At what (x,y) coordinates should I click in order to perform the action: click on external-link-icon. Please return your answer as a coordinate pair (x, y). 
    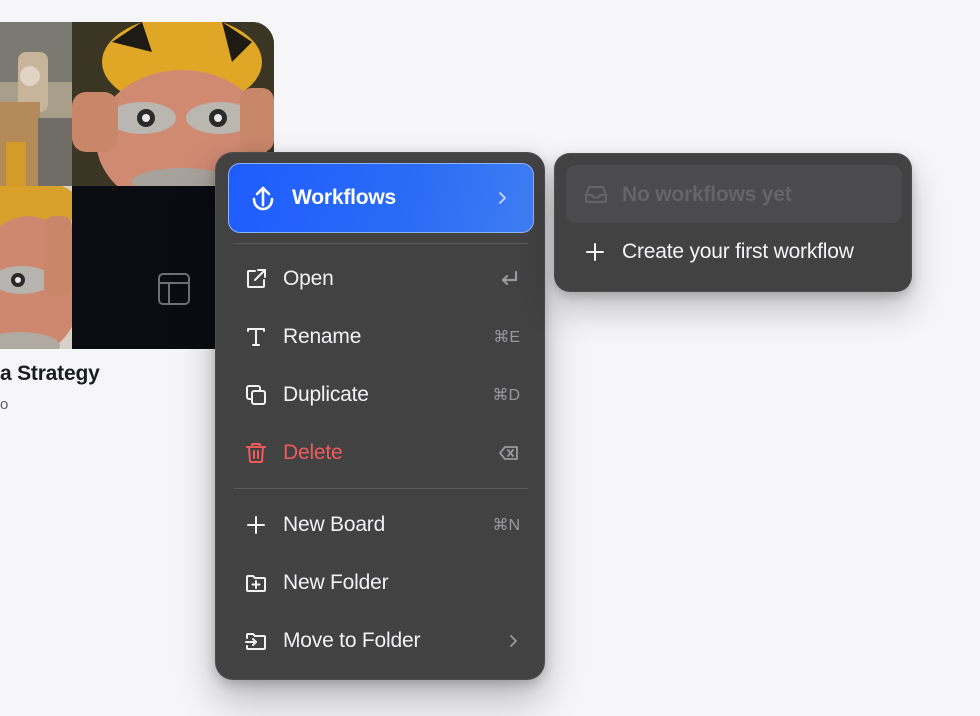
    Looking at the image, I should click on (256, 279).